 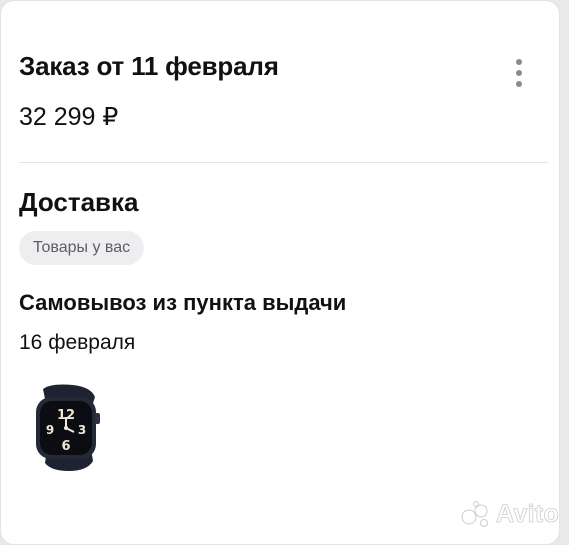 I want to click on avito-watermark: Avito, so click(x=509, y=514).